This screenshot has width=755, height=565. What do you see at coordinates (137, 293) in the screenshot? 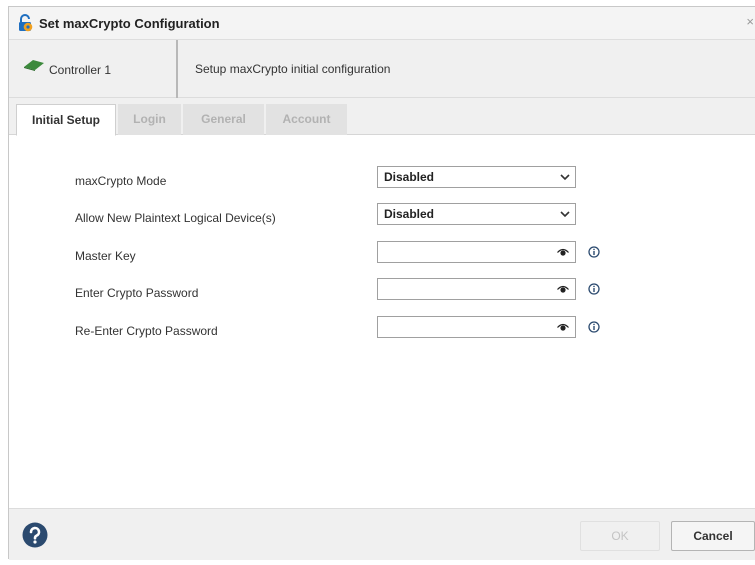
I see `crypto-password-label: Enter Crypto Password` at bounding box center [137, 293].